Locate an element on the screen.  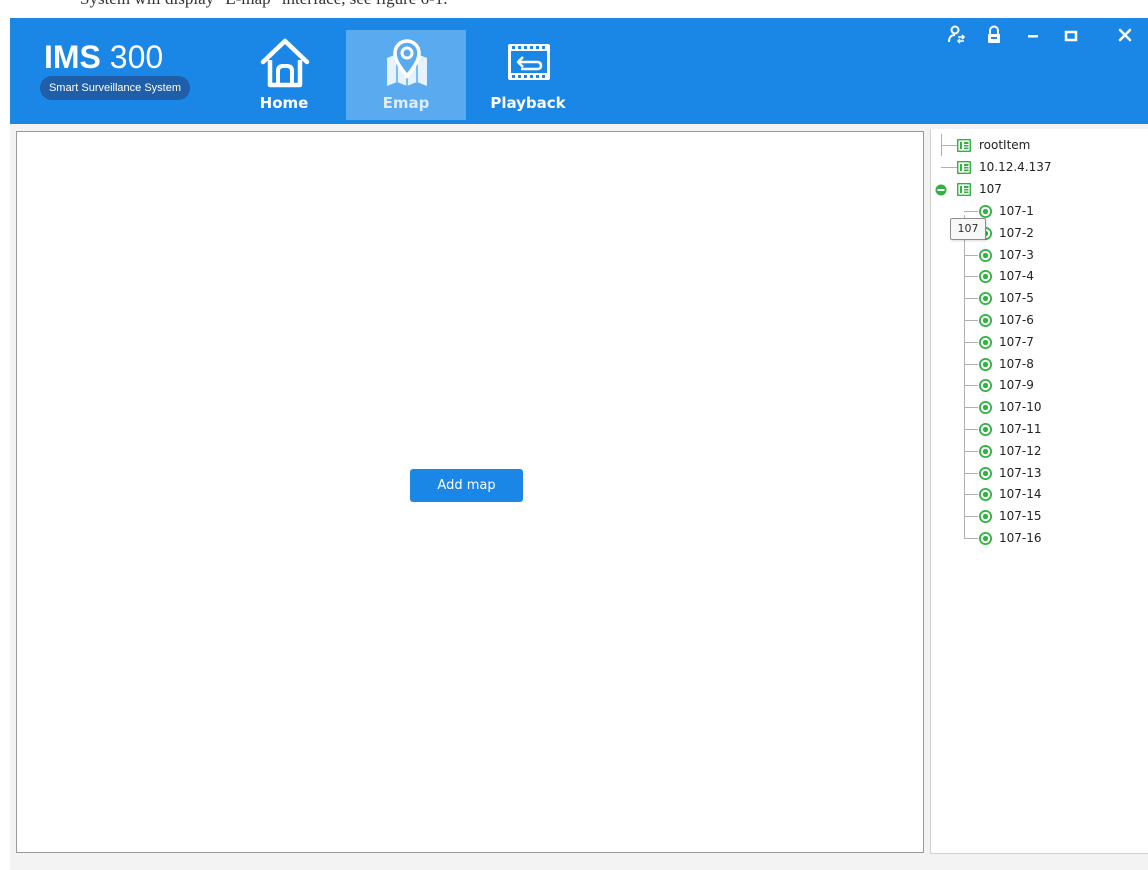
maximize-icon is located at coordinates (1071, 36).